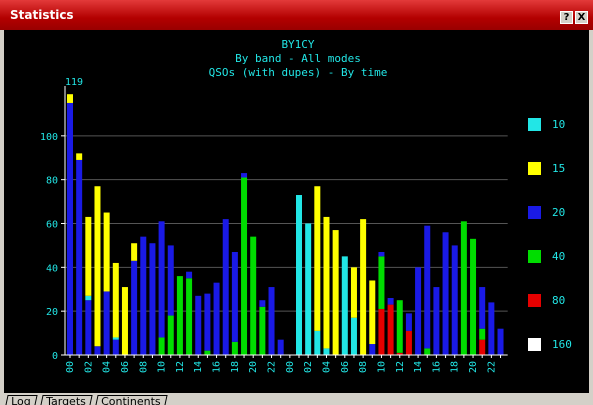 This screenshot has height=405, width=593. I want to click on chart-subtitle-2: QSOs (with dupes) - By time, so click(298, 72).